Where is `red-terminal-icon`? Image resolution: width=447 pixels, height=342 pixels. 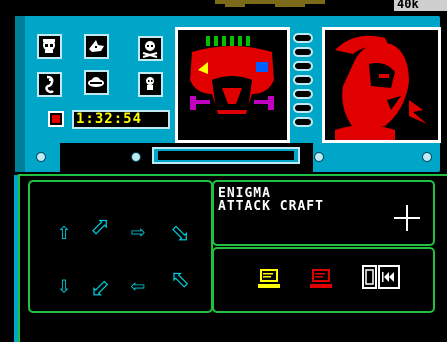 red-terminal-icon is located at coordinates (321, 279).